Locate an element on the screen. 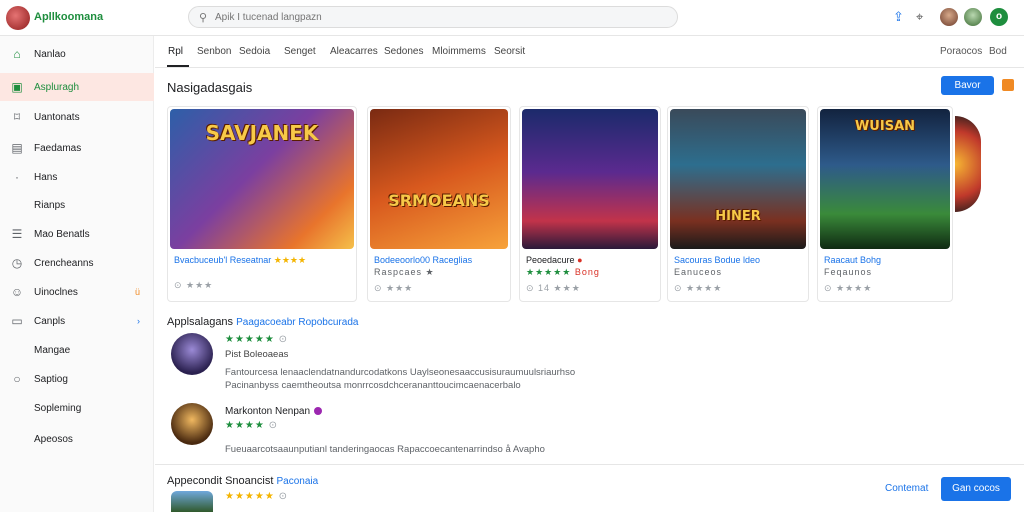 This screenshot has height=512, width=1024. circle-icon: ○ is located at coordinates (17, 379).